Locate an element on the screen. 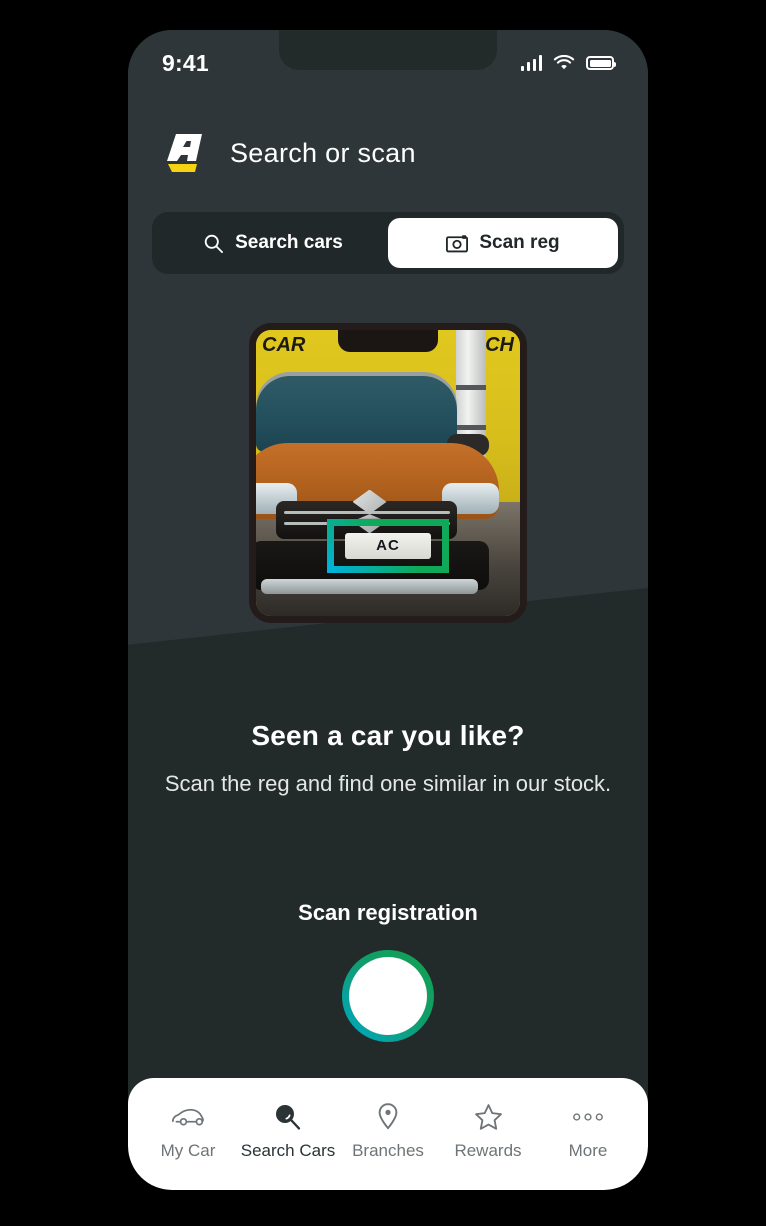  status-time: 9:41 is located at coordinates (185, 62).